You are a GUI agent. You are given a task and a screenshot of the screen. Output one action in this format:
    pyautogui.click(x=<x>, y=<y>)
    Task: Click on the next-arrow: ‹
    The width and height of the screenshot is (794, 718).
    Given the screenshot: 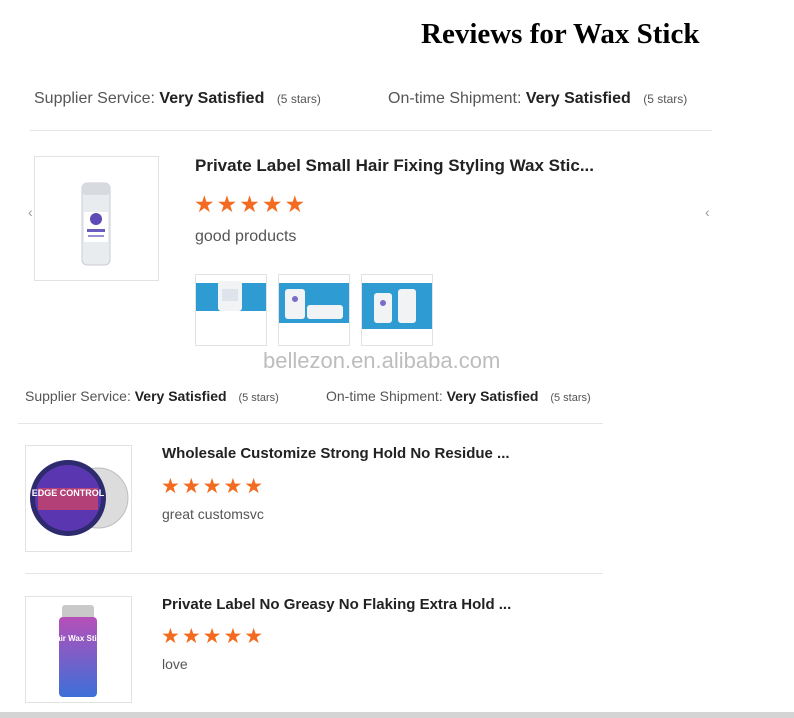 What is the action you would take?
    pyautogui.click(x=707, y=212)
    